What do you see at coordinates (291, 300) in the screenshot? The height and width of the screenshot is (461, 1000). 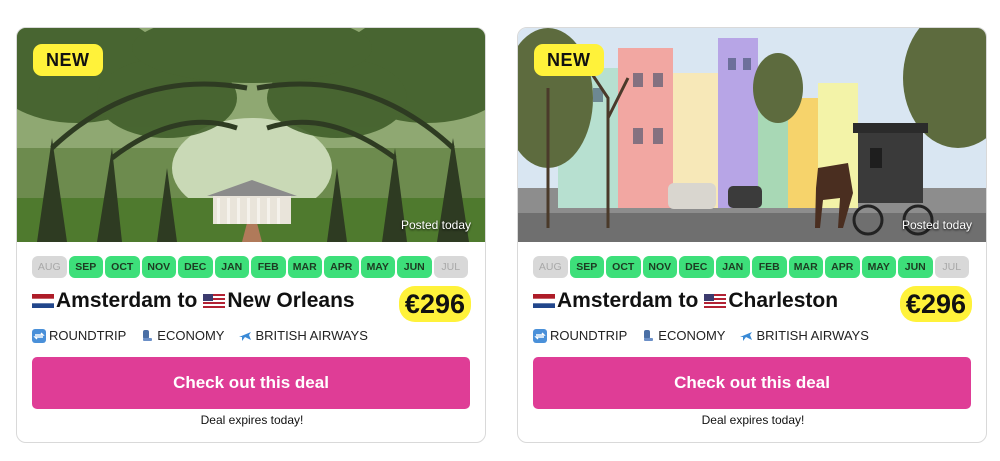 I see `route-destination: New Orleans` at bounding box center [291, 300].